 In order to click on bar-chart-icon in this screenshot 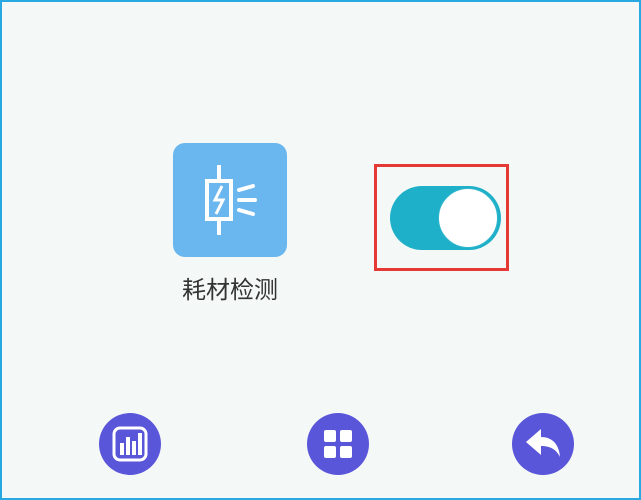, I will do `click(130, 444)`.